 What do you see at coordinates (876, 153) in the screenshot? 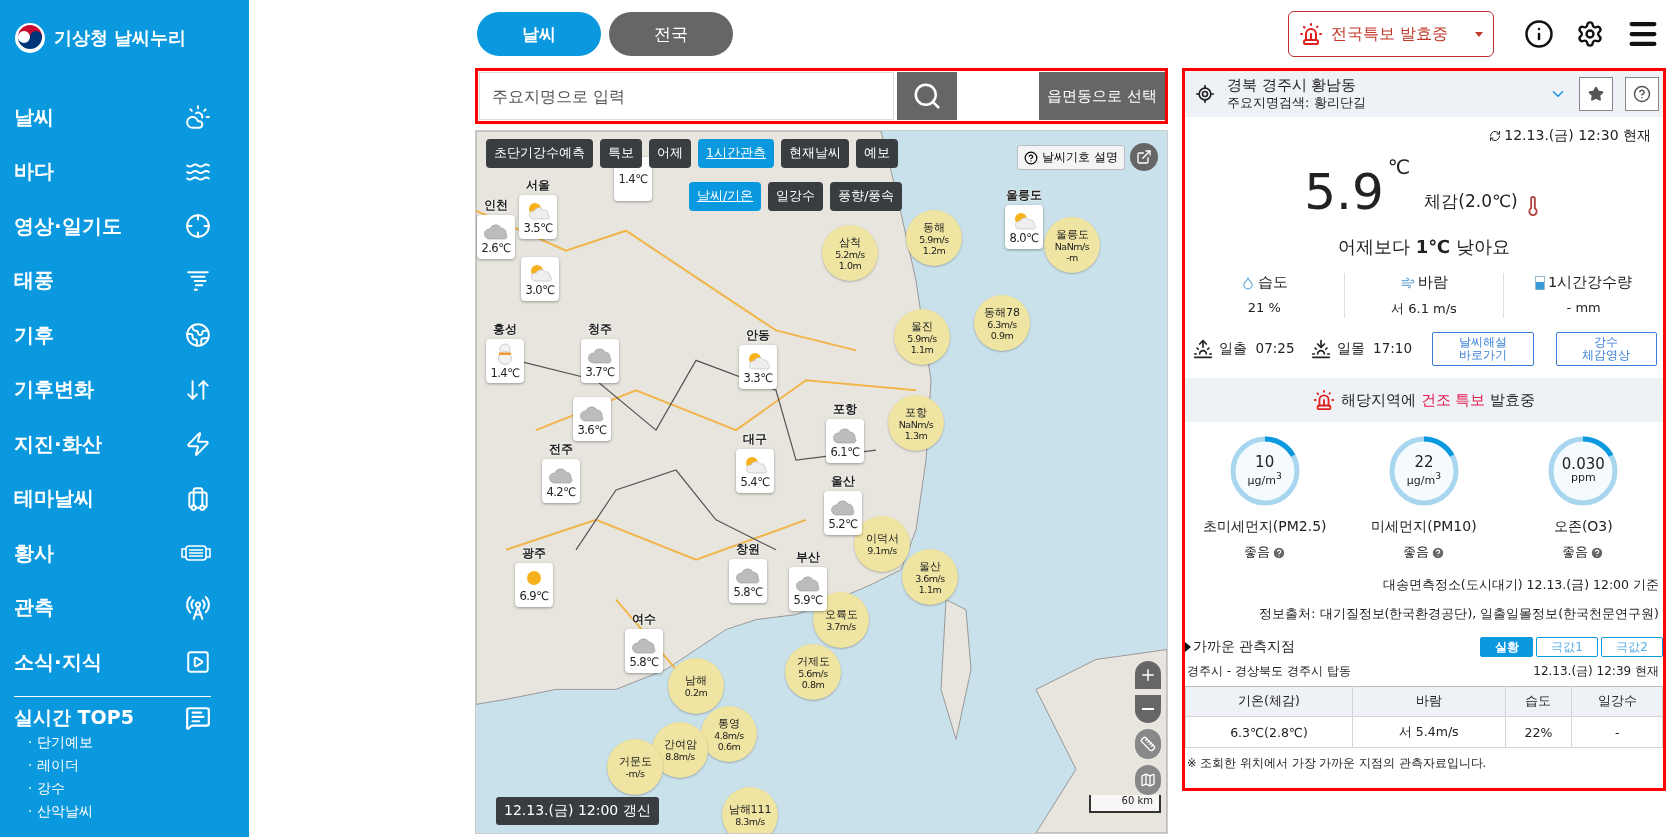
I see `layer-tab: 예보` at bounding box center [876, 153].